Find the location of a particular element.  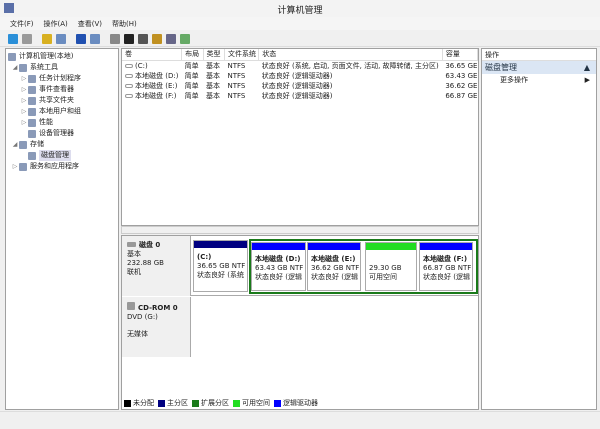

table-cell: 简单 is located at coordinates (192, 86).